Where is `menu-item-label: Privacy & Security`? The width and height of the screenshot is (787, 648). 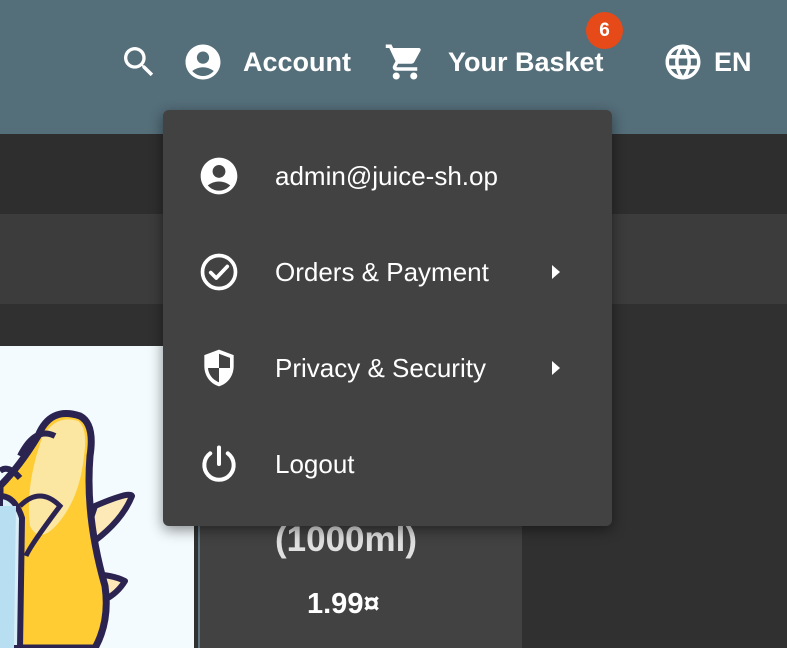
menu-item-label: Privacy & Security is located at coordinates (380, 367).